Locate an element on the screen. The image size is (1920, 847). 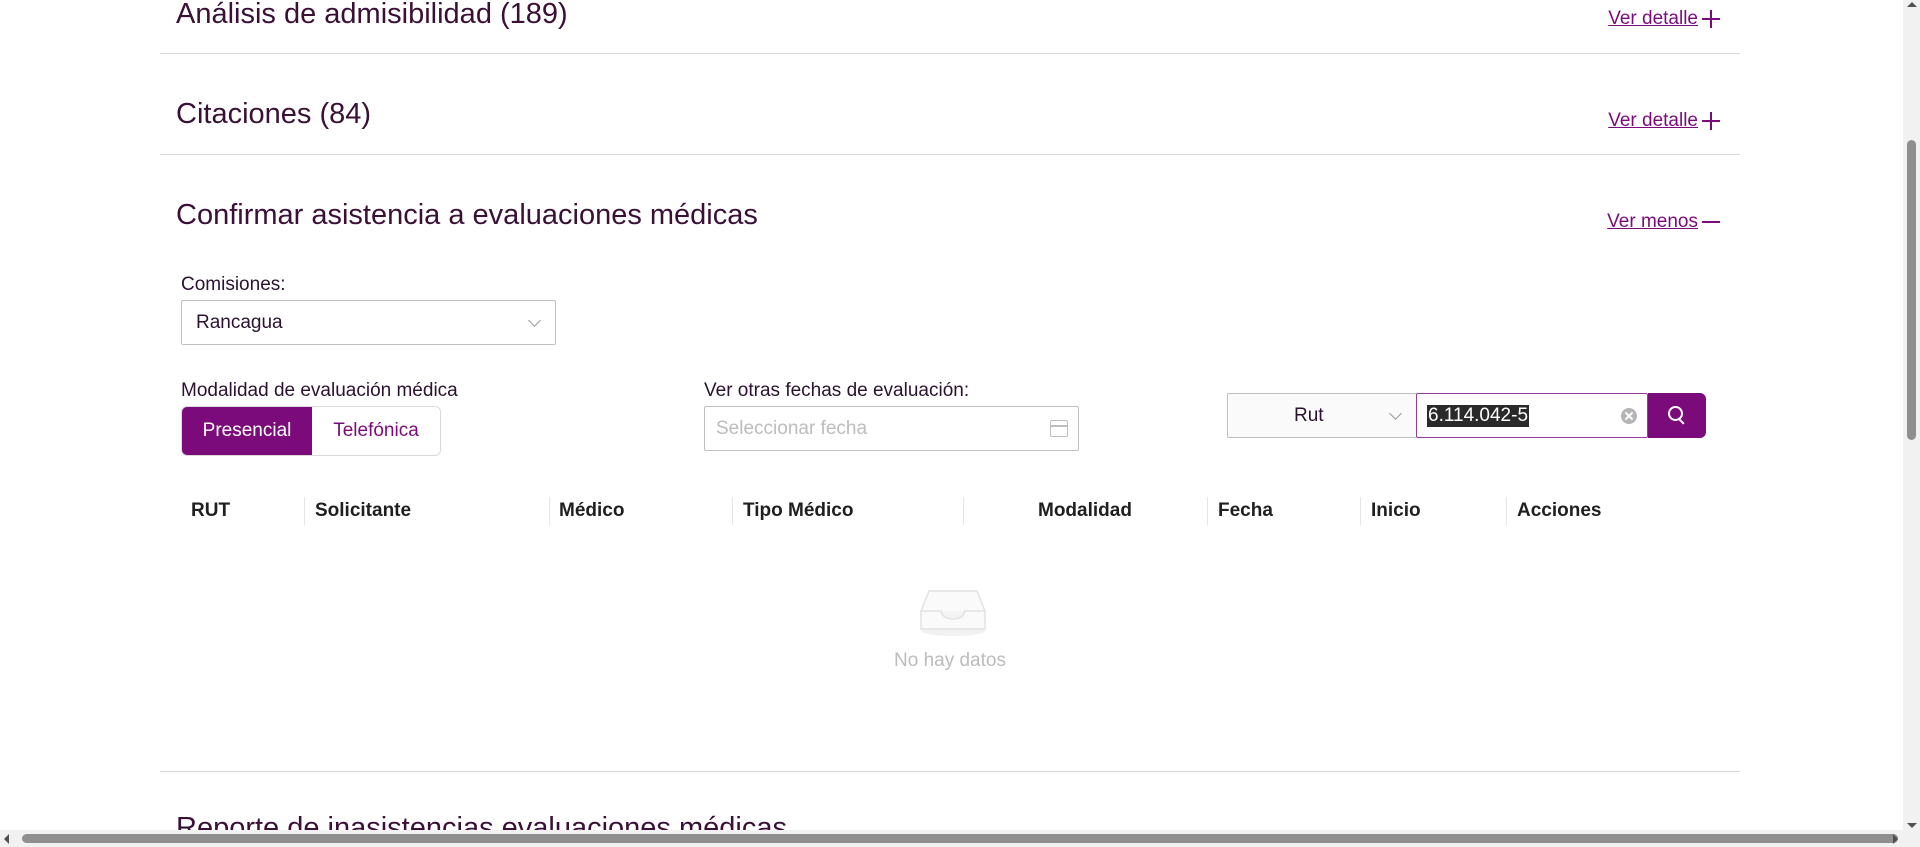
ver-detalle-admisibilidad-link: Ver detalle is located at coordinates (1664, 19).